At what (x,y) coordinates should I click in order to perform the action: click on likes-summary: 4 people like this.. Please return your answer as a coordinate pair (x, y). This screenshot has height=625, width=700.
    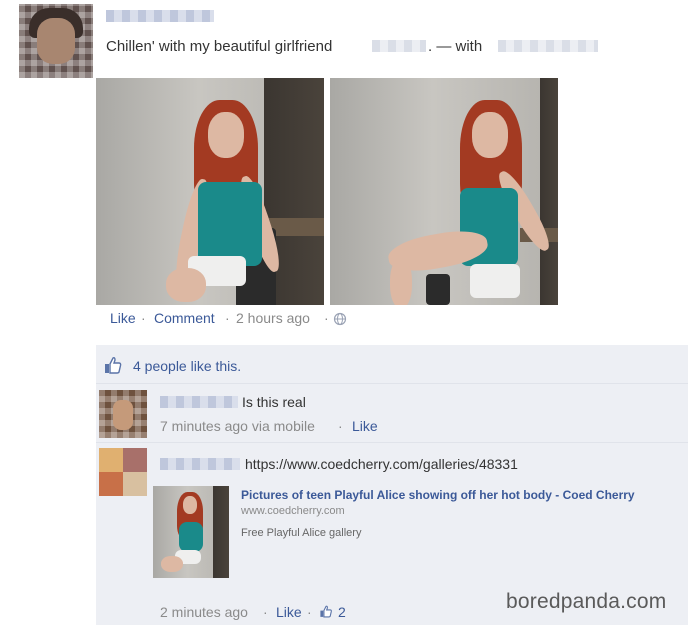
    Looking at the image, I should click on (187, 366).